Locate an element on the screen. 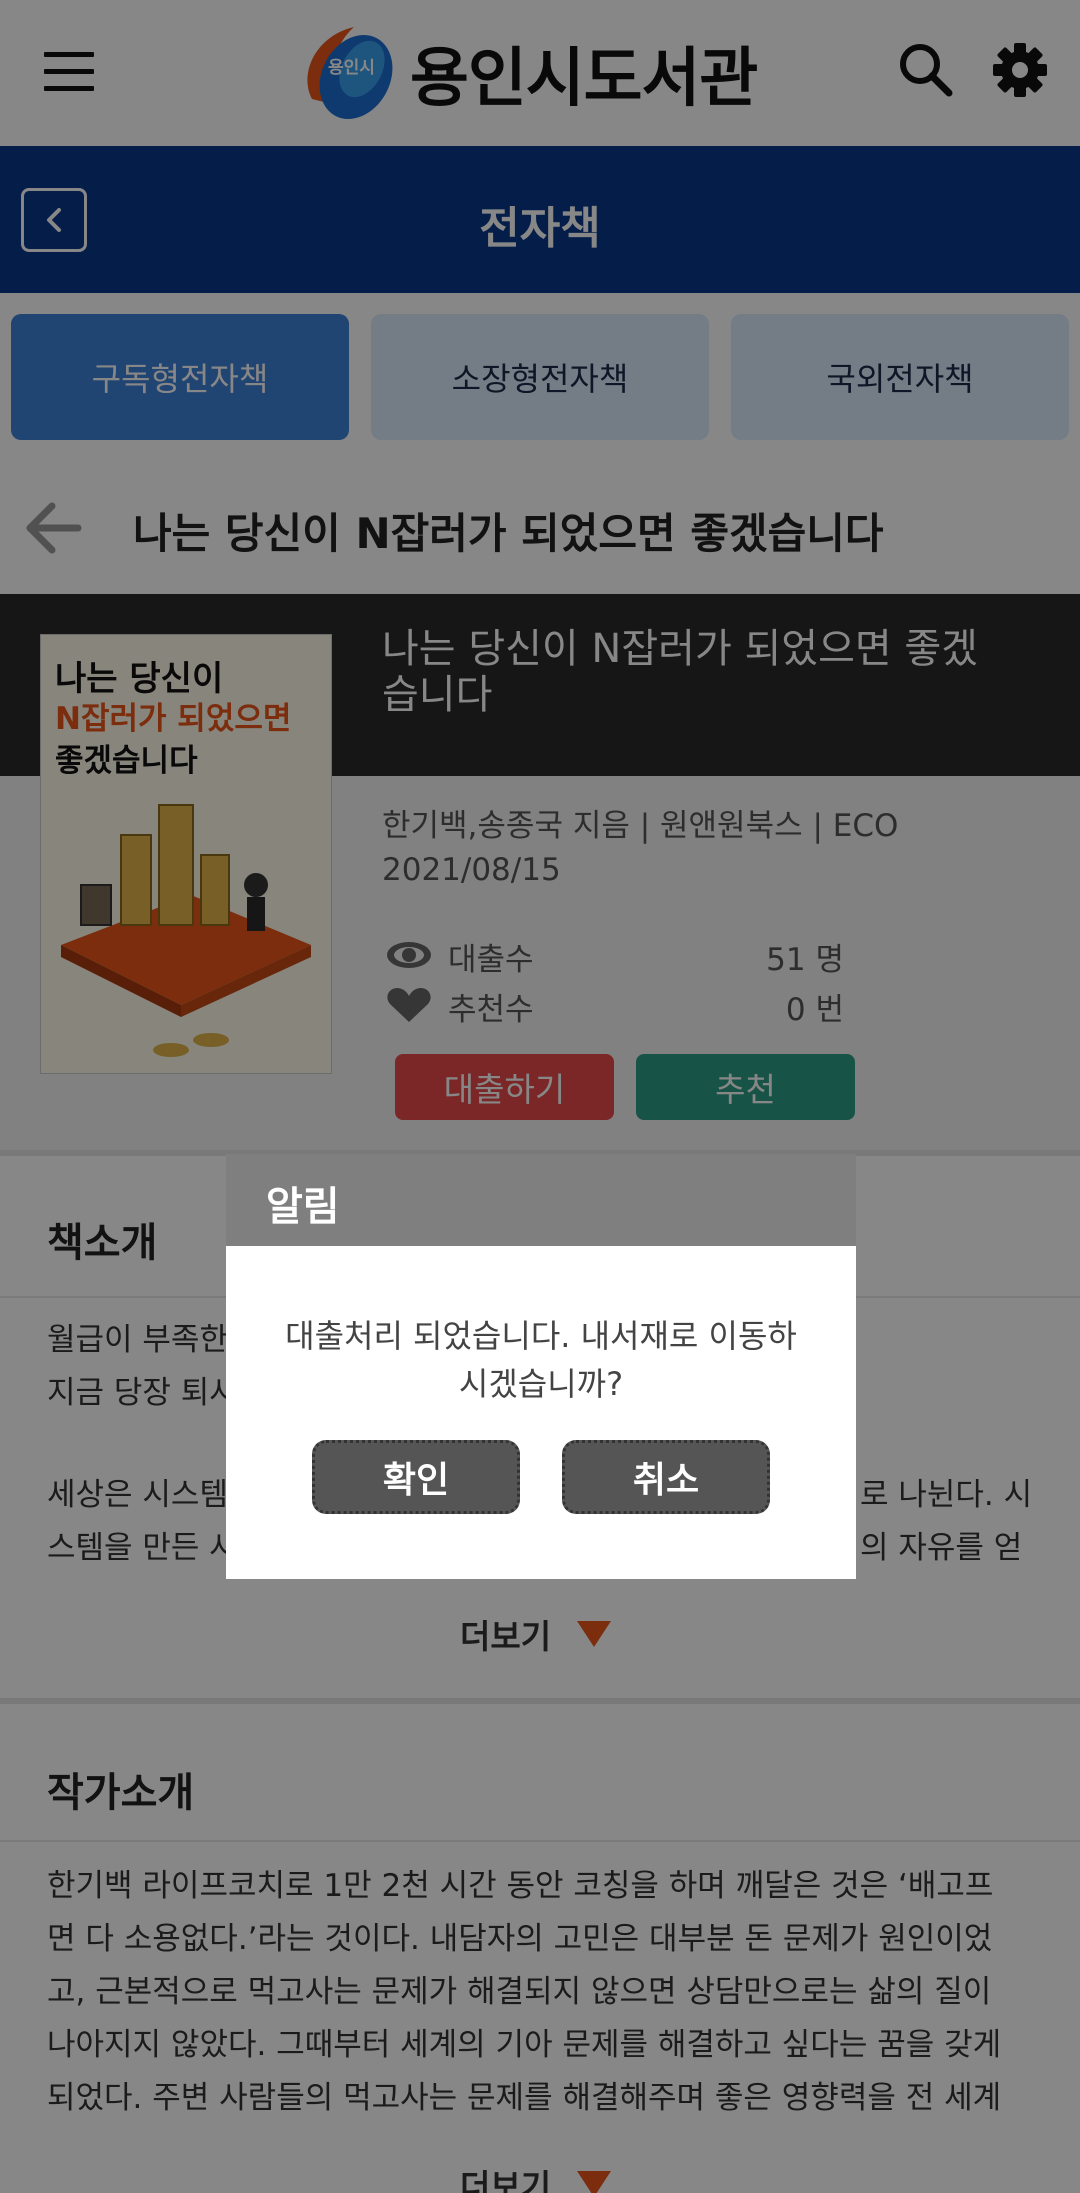  alert-dialog: 알림 대출처리 되었습니다. 내서재로 이동하 시겠습니까? 확인 취소 is located at coordinates (541, 1366).